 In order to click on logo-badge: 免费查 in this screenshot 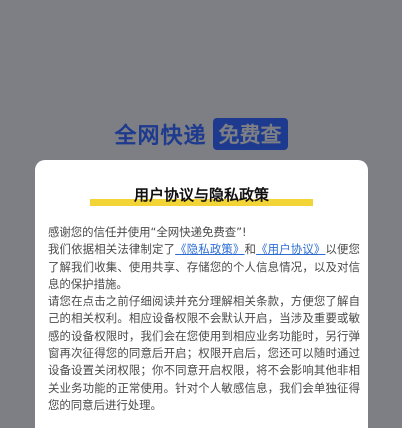, I will do `click(250, 134)`.